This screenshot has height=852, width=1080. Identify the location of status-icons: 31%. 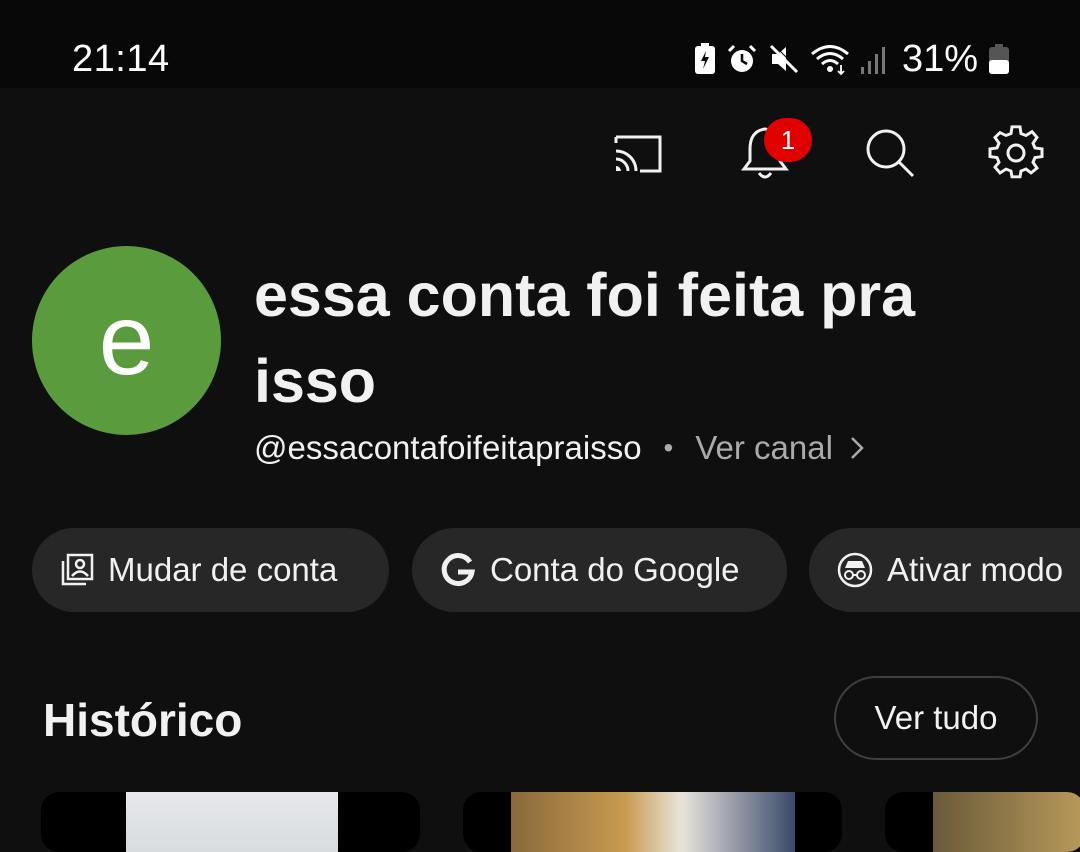
(852, 59).